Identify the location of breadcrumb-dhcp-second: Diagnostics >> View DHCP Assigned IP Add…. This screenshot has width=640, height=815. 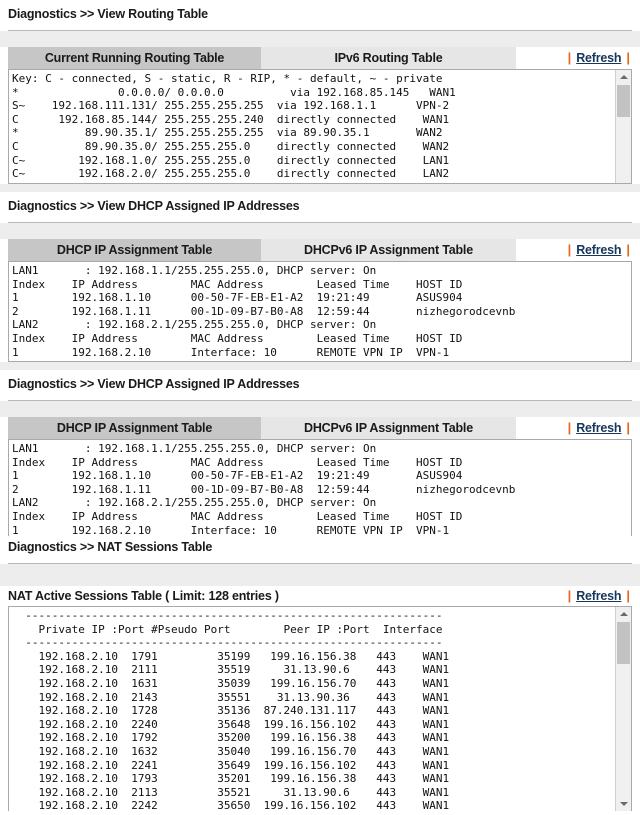
(154, 384).